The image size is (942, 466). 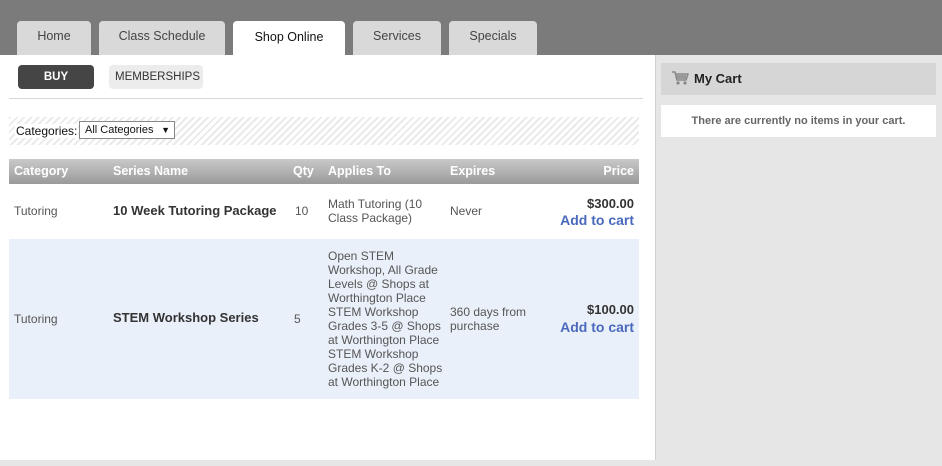 I want to click on tab-shop-online: Shop Online, so click(x=289, y=38).